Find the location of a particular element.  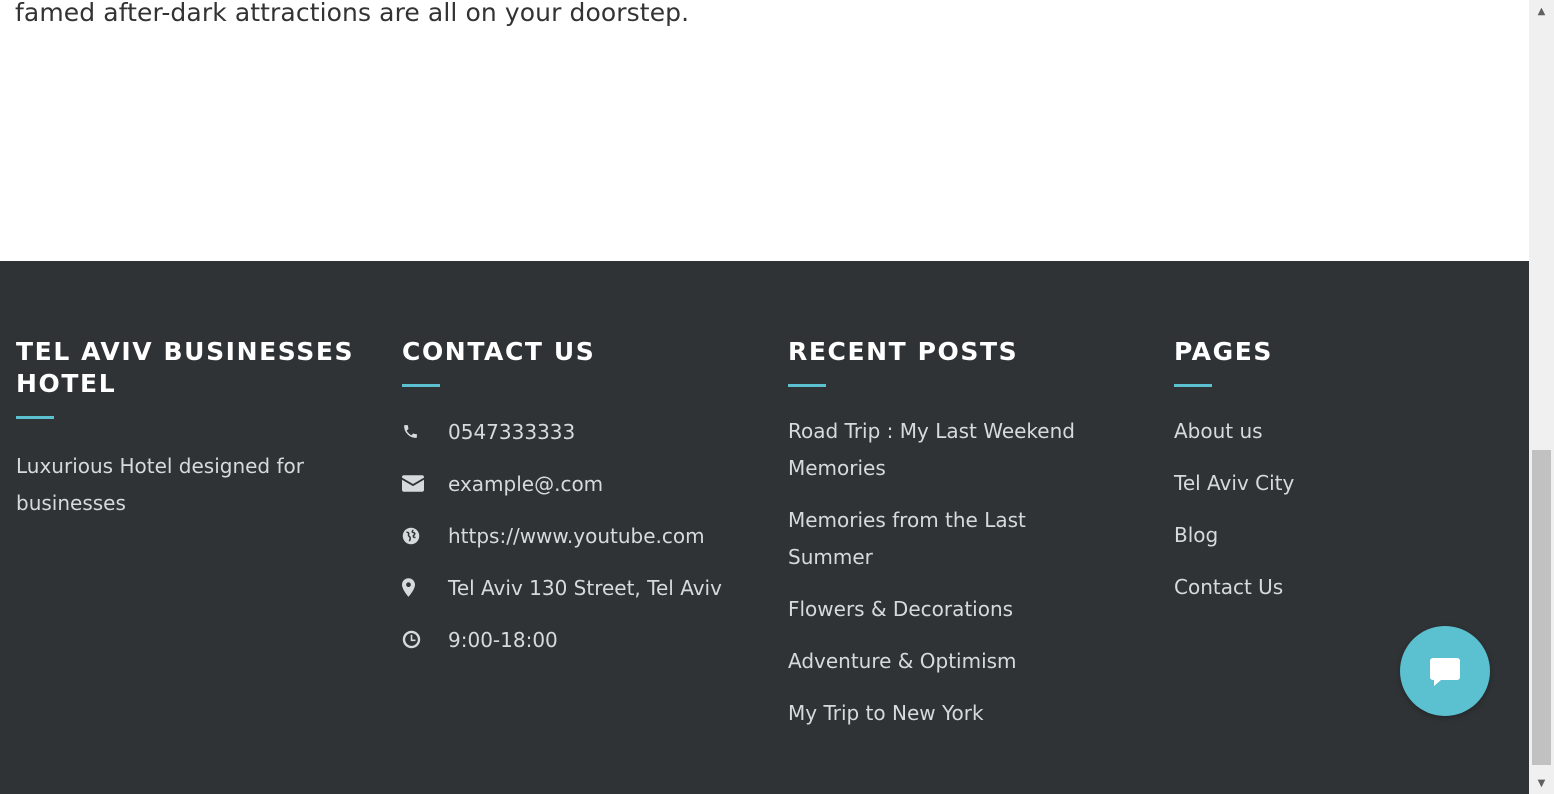

recent-post-link: Road Trip : My Last Weekend Memories is located at coordinates (948, 450).